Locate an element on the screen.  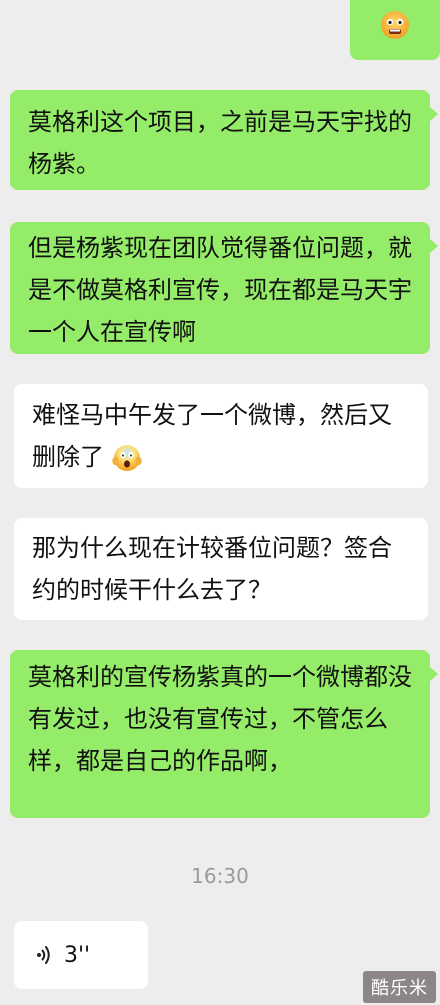
message-bubble-other: 难怪马中午发了一个微博，然后又删除了 is located at coordinates (221, 436).